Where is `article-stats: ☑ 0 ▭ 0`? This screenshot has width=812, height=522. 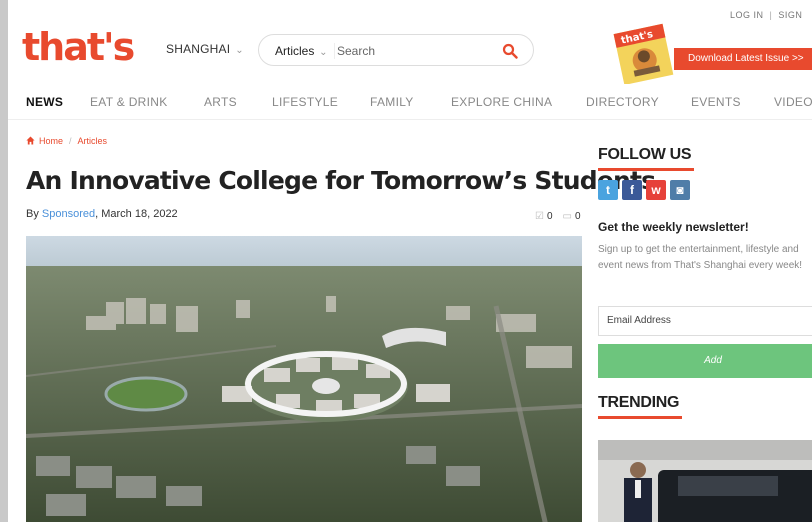
article-stats: ☑ 0 ▭ 0 is located at coordinates (558, 216).